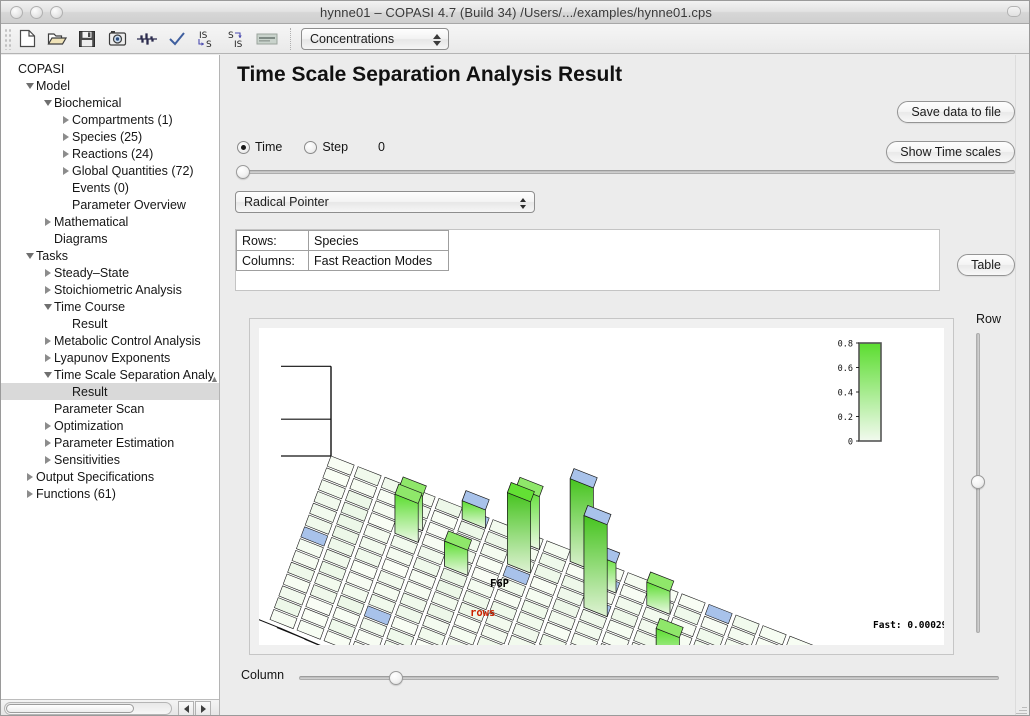 This screenshot has width=1030, height=716. Describe the element at coordinates (110, 187) in the screenshot. I see `sidebar-item-events-0: Events (0)` at that location.